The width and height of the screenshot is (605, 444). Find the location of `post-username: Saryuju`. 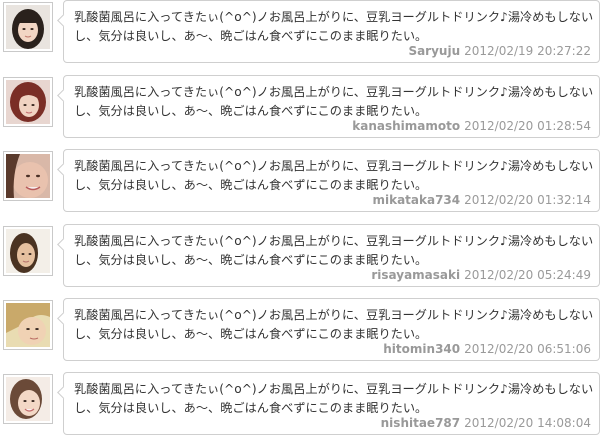

post-username: Saryuju is located at coordinates (434, 51).